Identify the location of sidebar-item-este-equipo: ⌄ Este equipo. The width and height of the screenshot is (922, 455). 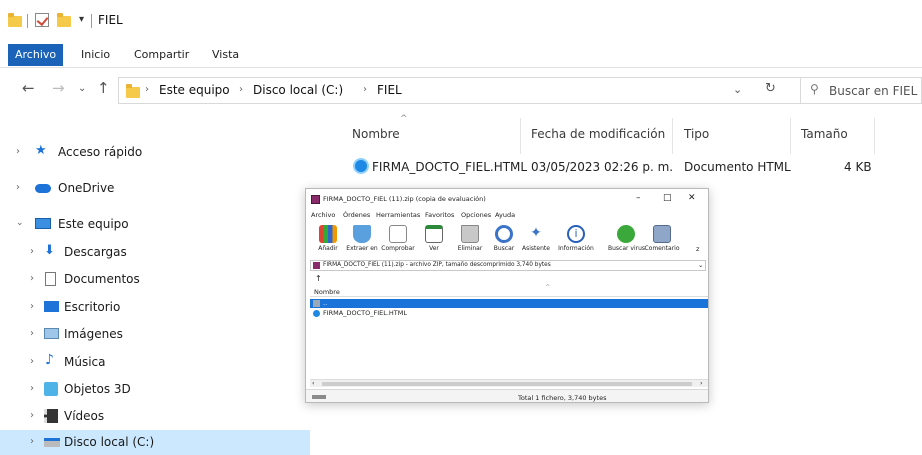
(155, 225).